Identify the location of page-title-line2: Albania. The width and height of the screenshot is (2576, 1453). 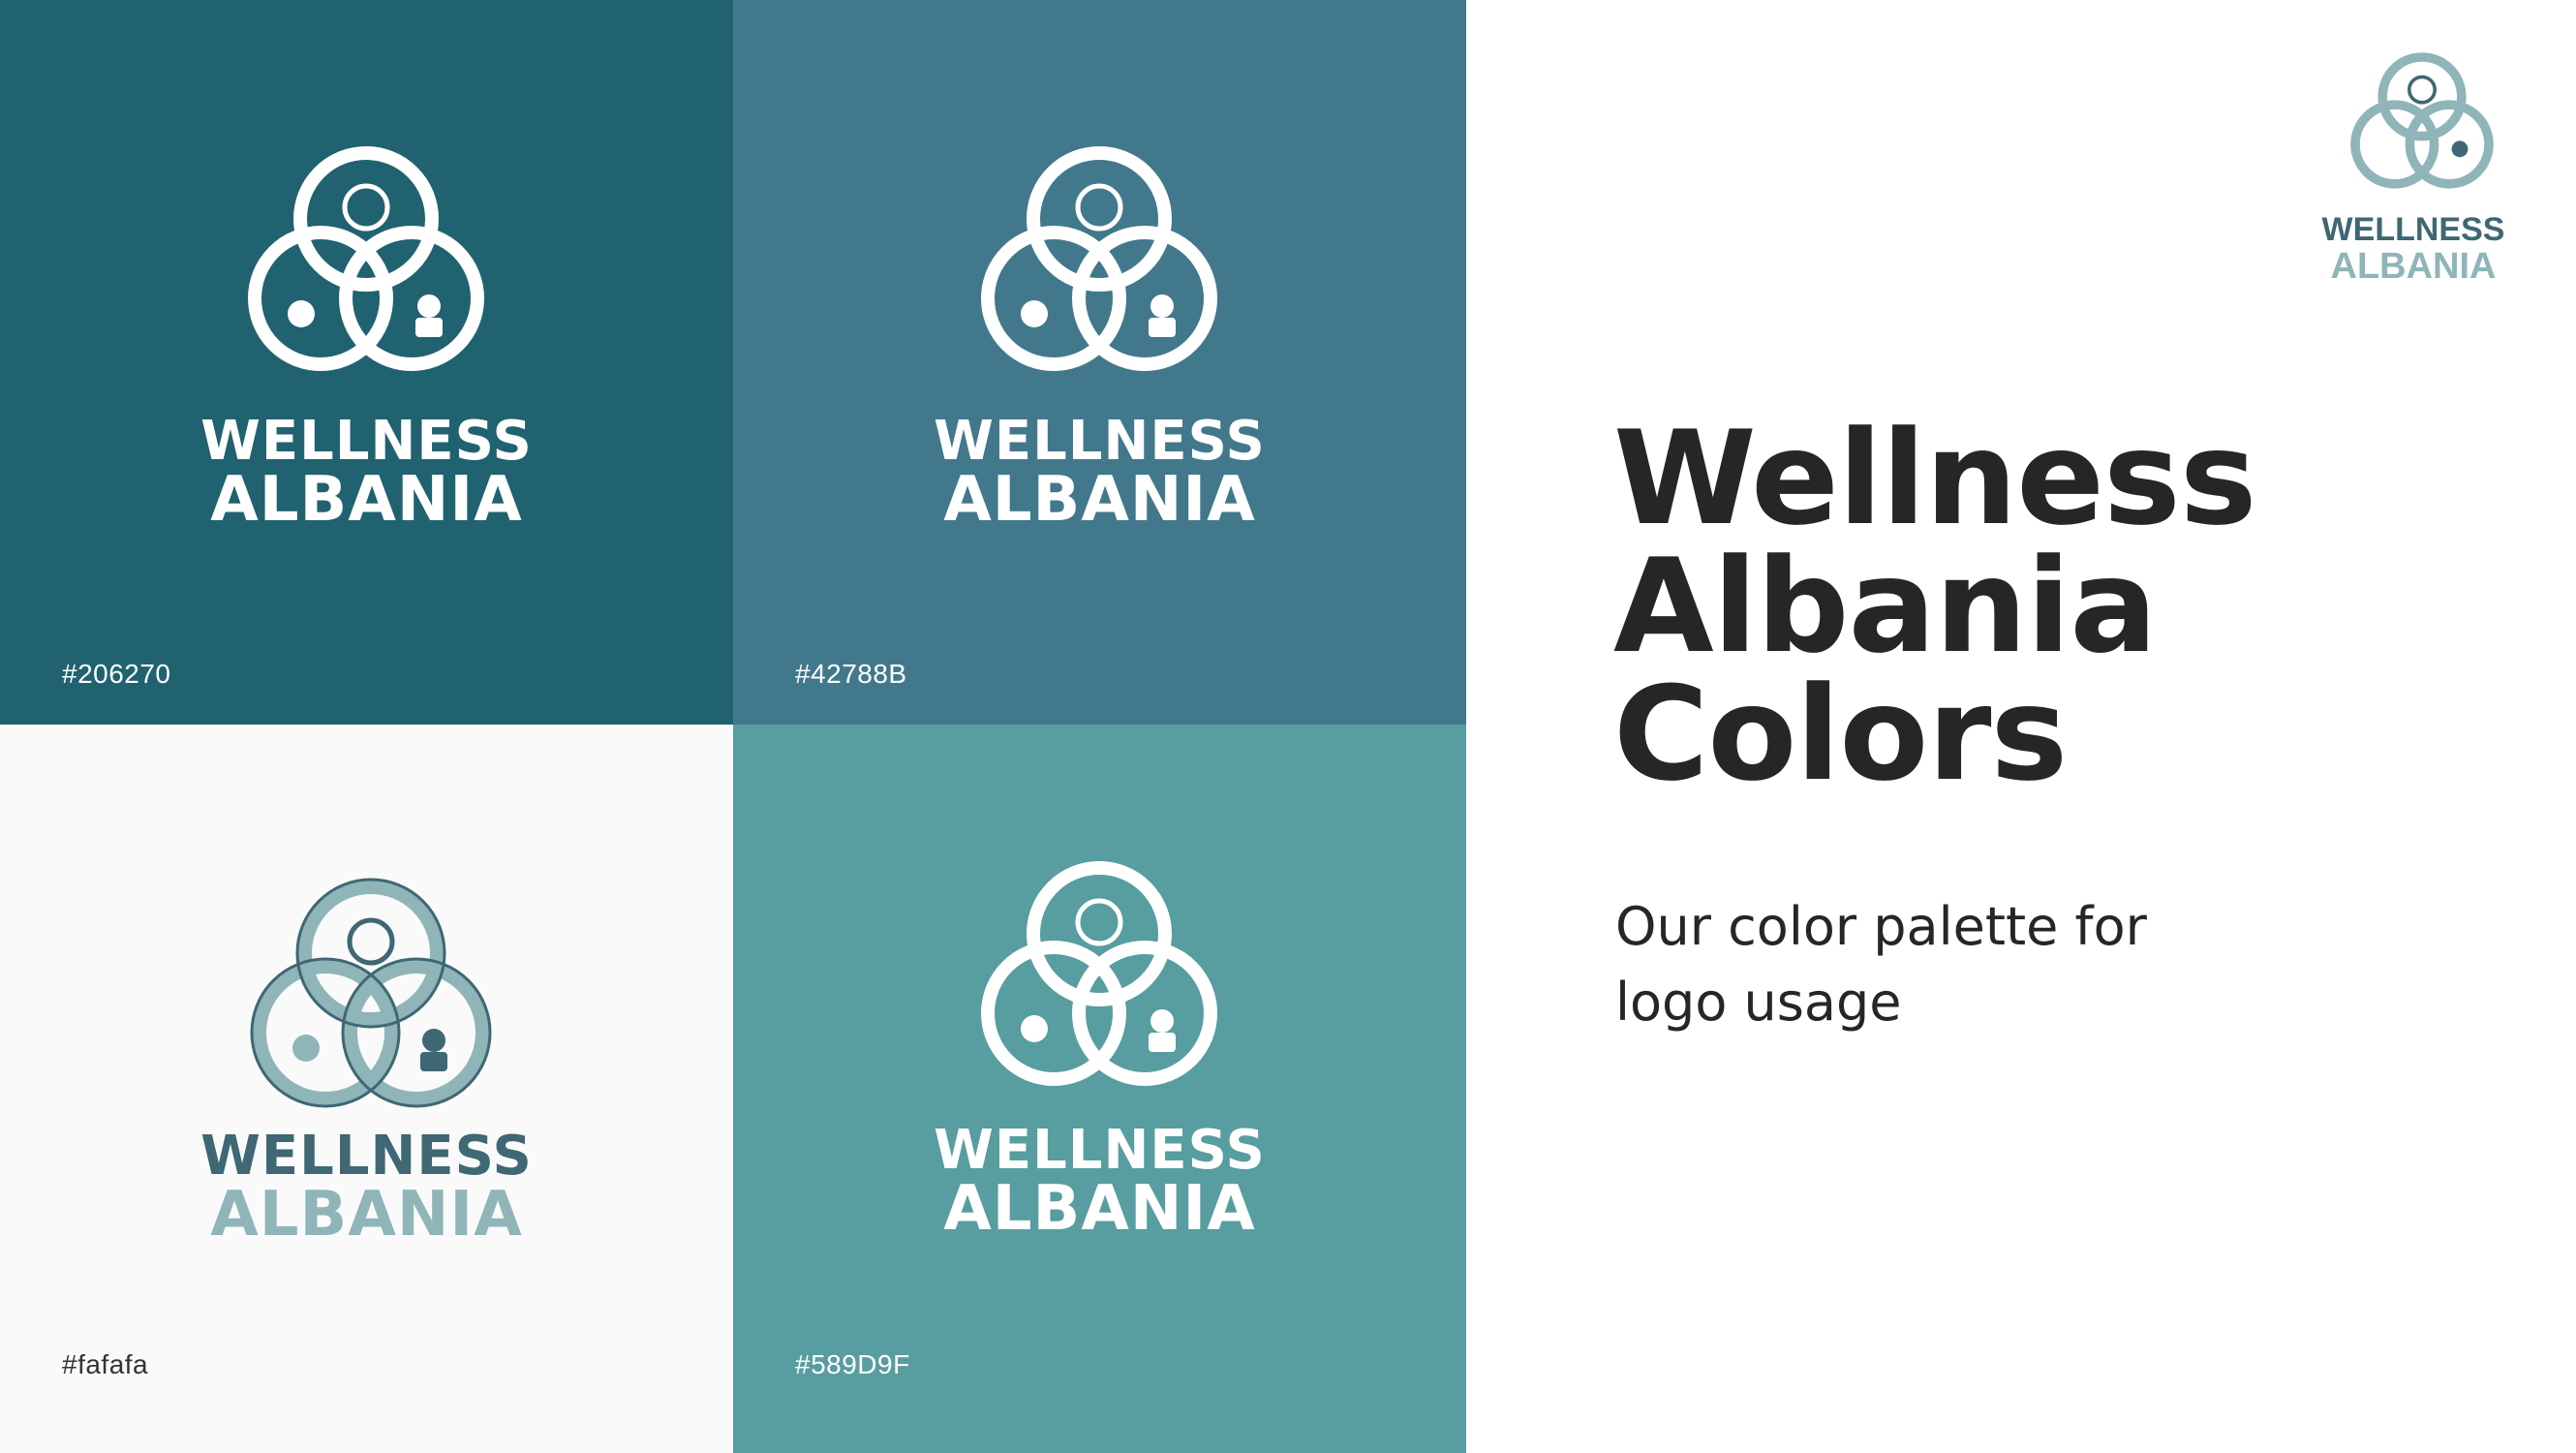
(1885, 606).